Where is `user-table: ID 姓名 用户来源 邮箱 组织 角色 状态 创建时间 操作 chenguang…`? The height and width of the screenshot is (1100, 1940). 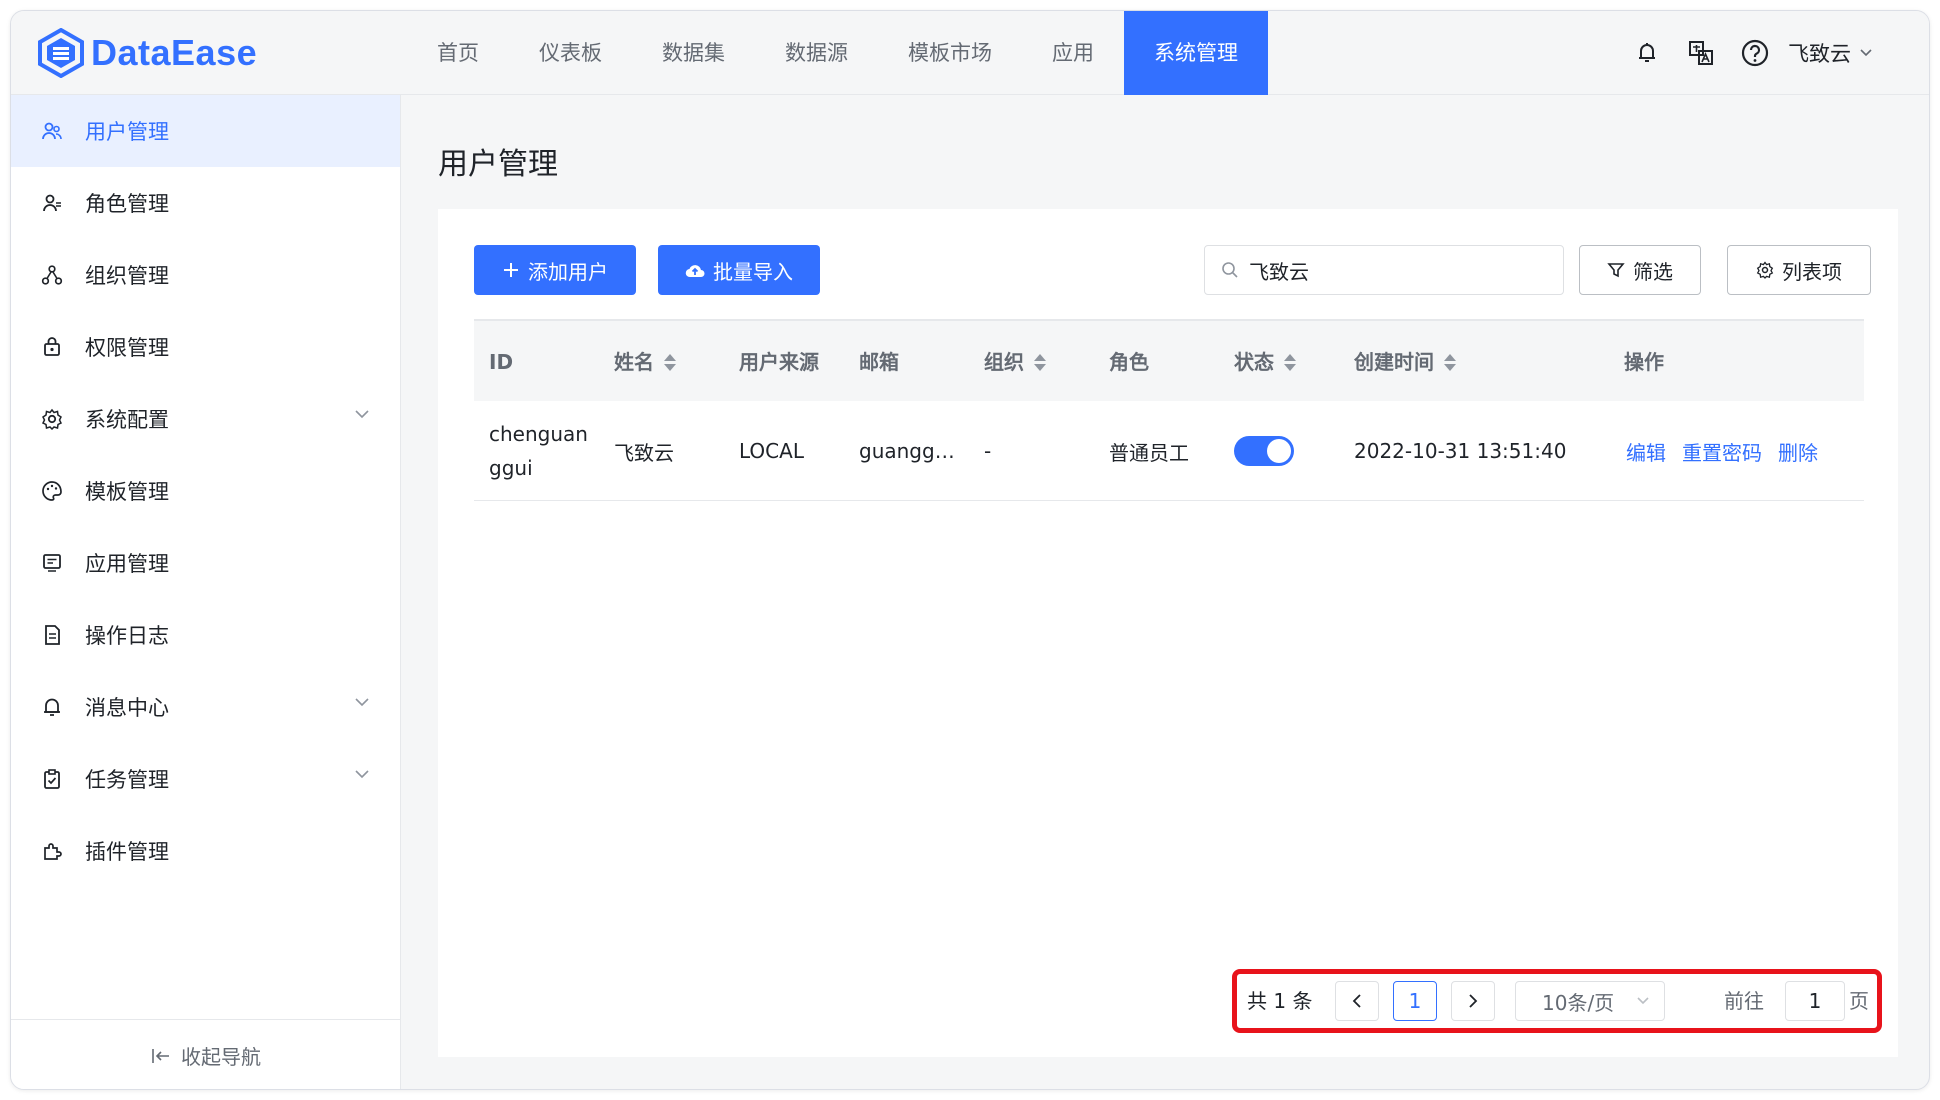
user-table: ID 姓名 用户来源 邮箱 组织 角色 状态 创建时间 操作 chenguang… is located at coordinates (1169, 410).